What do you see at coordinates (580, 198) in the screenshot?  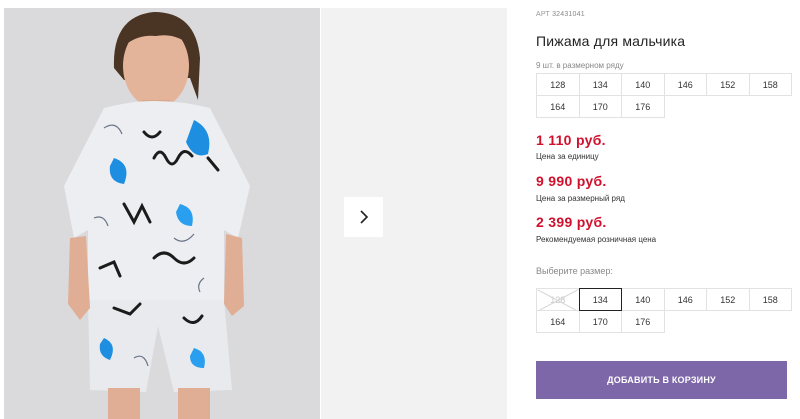 I see `range-price-caption: Цена за размерный ряд` at bounding box center [580, 198].